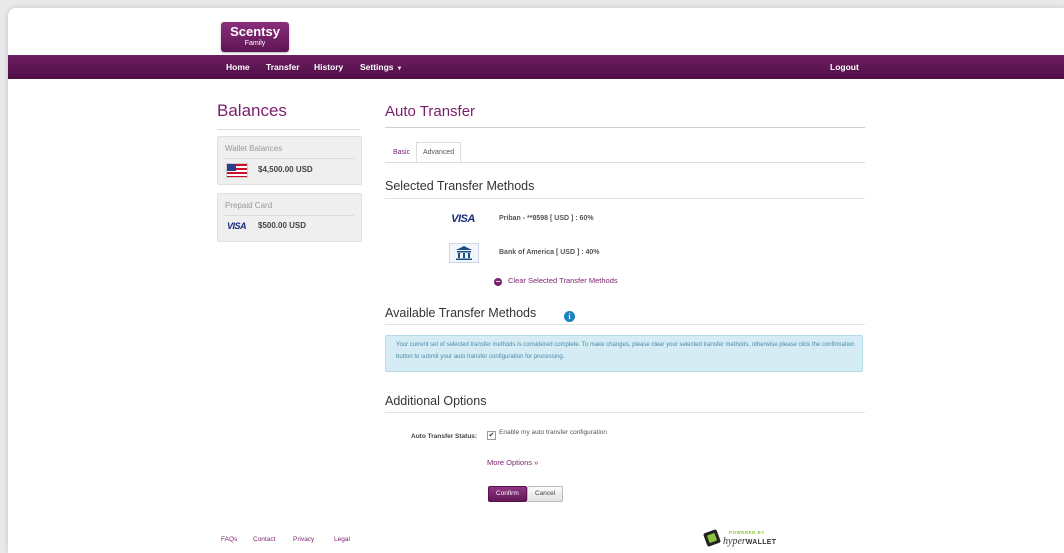 The width and height of the screenshot is (1064, 553). I want to click on cancel-button: Cancel, so click(545, 494).